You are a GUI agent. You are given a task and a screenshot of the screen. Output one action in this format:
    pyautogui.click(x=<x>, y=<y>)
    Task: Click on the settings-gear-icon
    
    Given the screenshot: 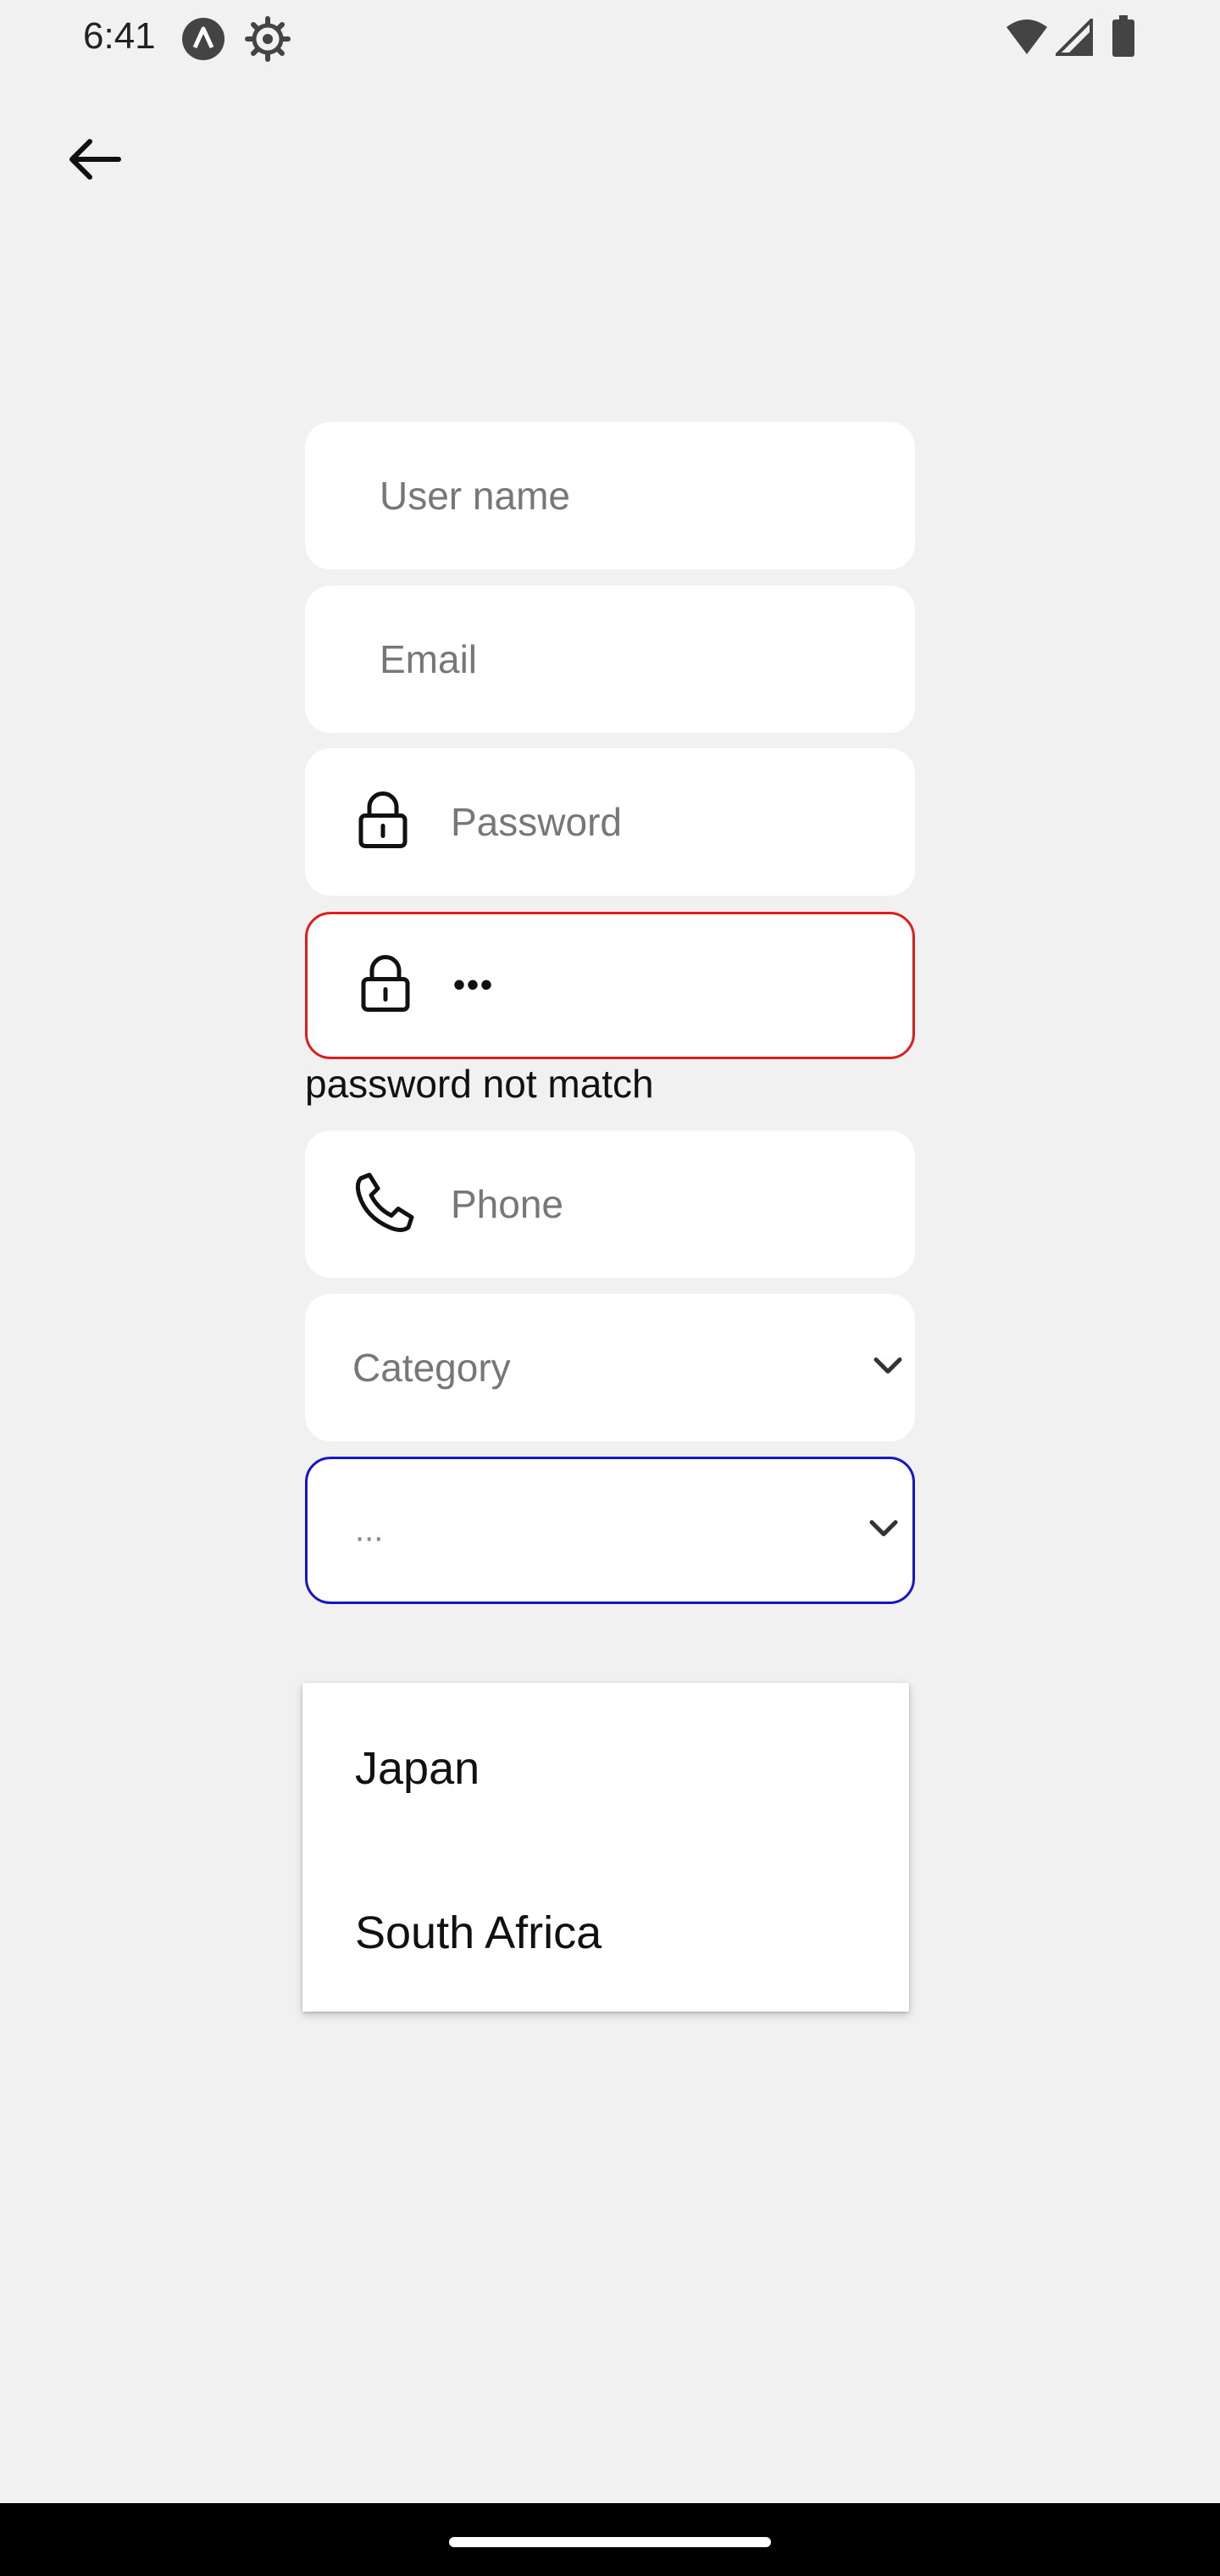 What is the action you would take?
    pyautogui.click(x=267, y=41)
    